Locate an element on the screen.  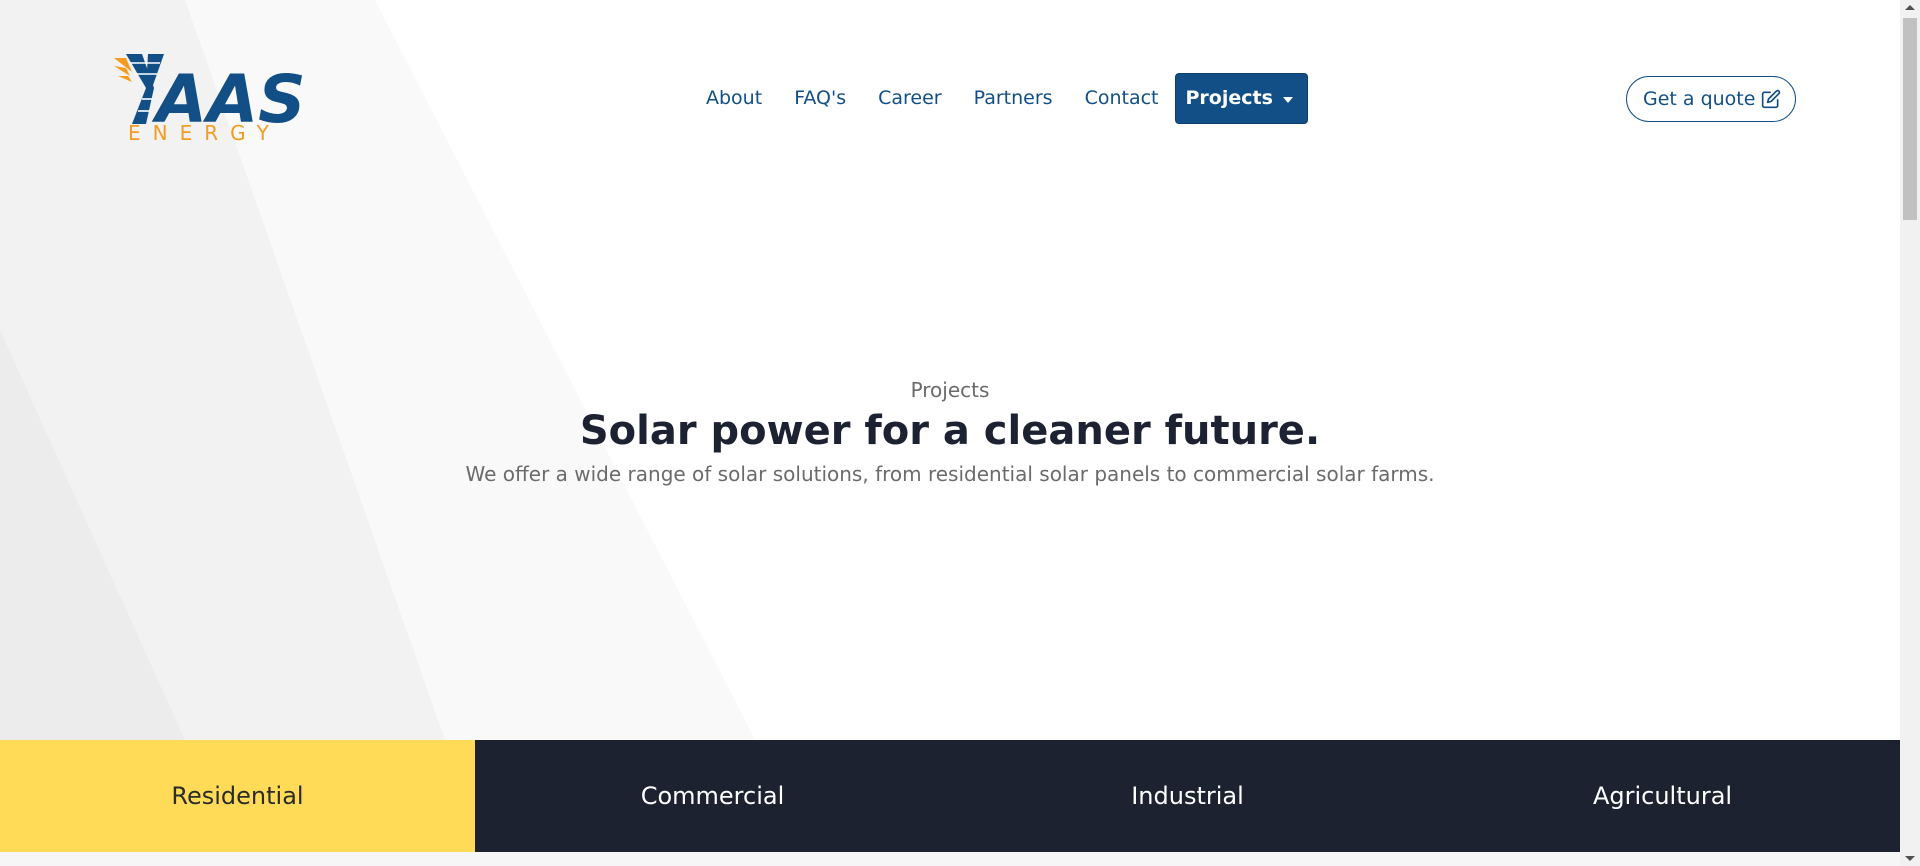
content-area-top is located at coordinates (950, 859).